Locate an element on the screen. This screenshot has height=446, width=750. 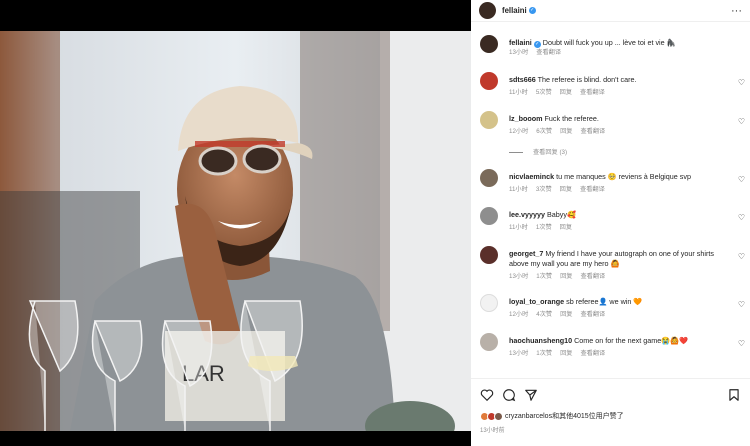
bookmark-icon is located at coordinates (734, 395).